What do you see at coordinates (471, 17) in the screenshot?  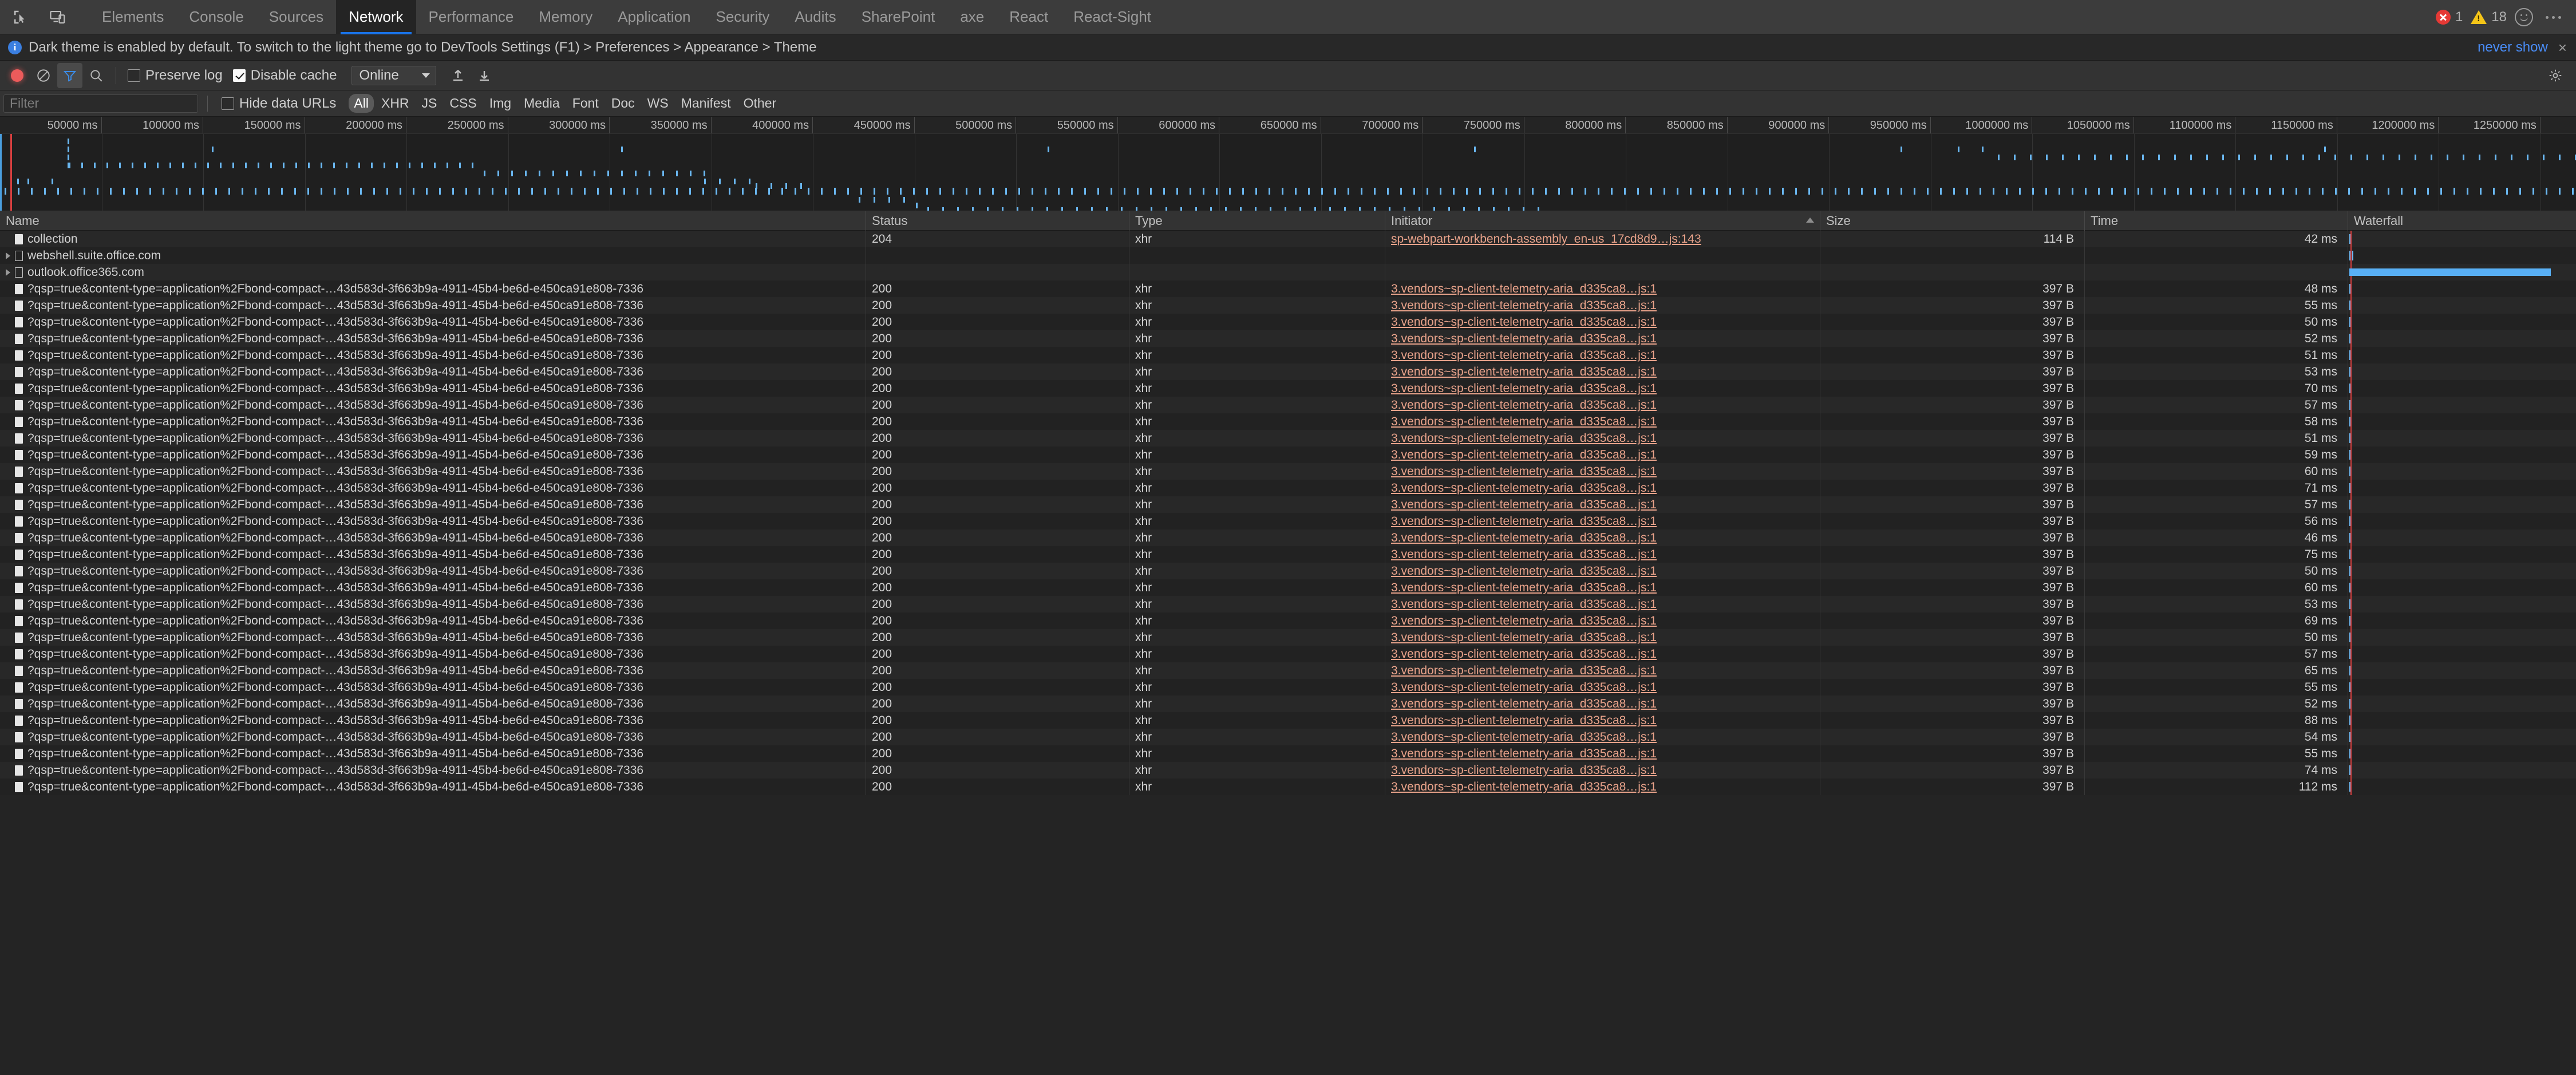 I see `tab-performance: Performance` at bounding box center [471, 17].